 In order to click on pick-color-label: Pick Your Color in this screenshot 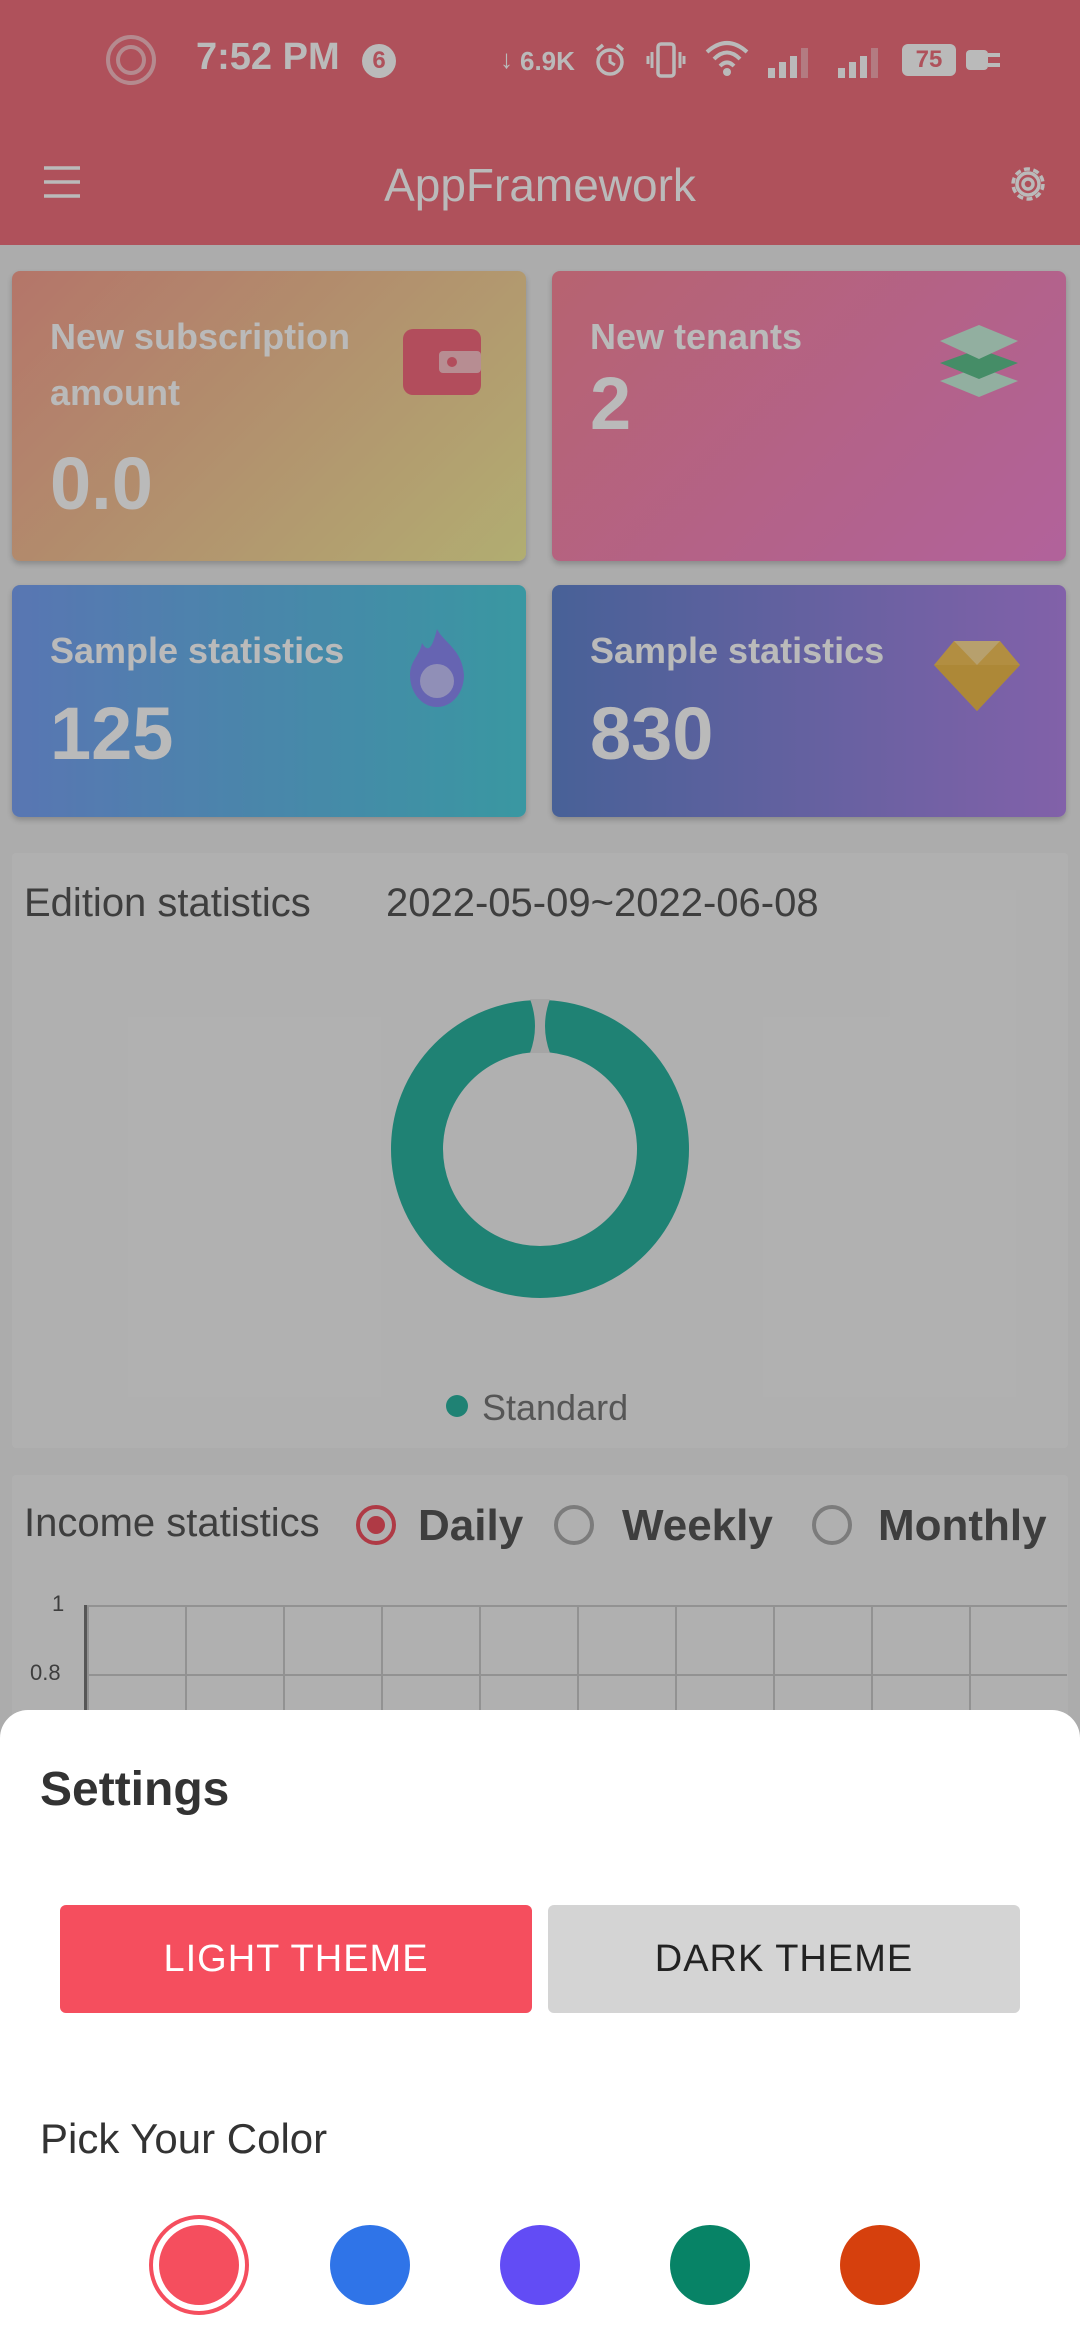, I will do `click(184, 2138)`.